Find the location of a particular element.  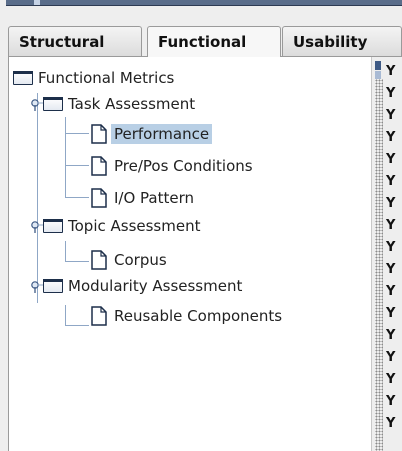

vertical-scrollbar: Y Y Y Y Y Y Y Y Y Y Y Y Y Y Y Y Y is located at coordinates (386, 254).